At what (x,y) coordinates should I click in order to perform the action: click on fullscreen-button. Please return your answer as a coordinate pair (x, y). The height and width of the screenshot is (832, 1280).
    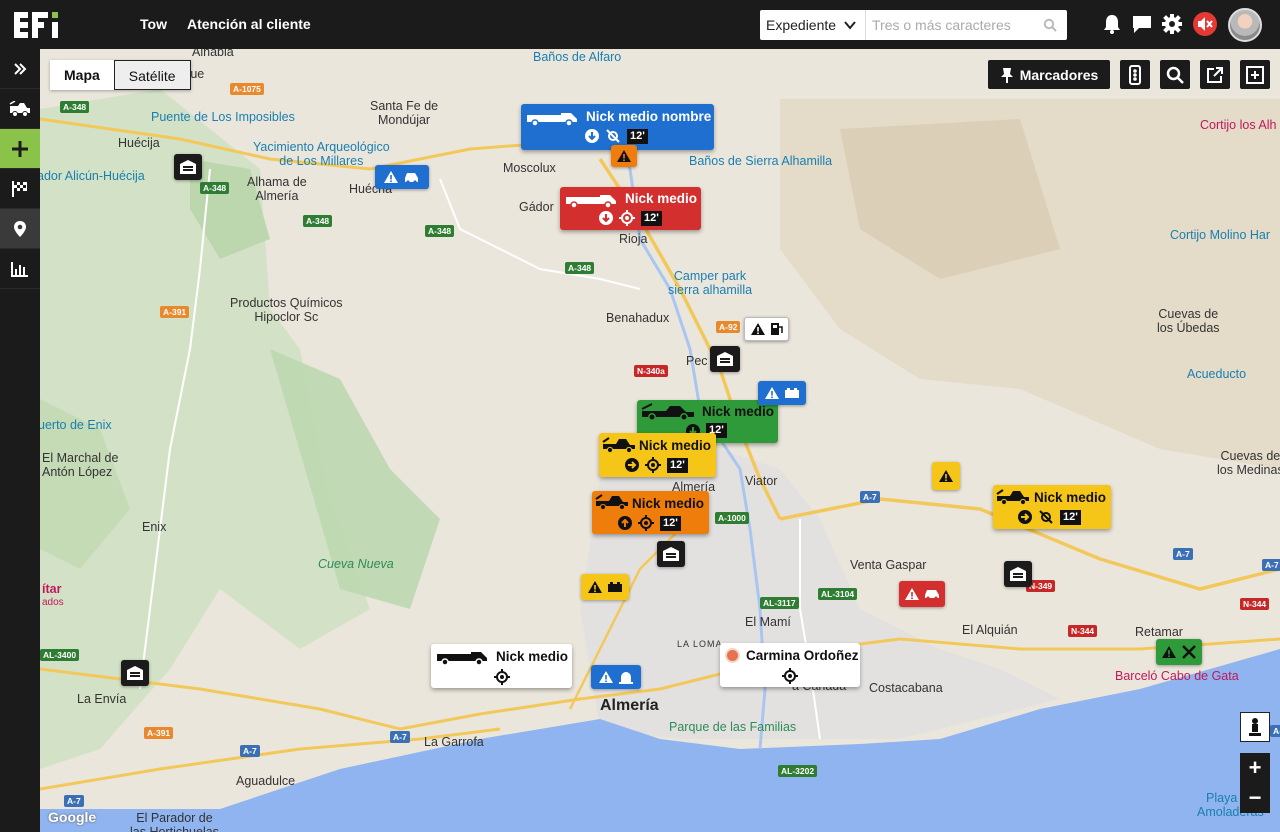
    Looking at the image, I should click on (1255, 74).